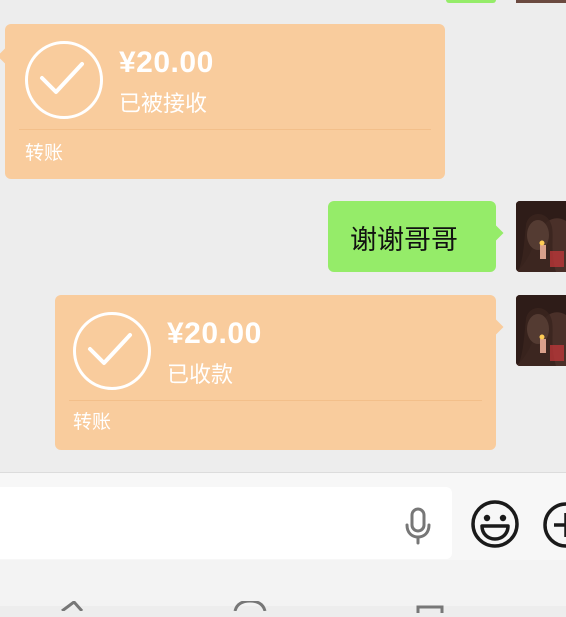 The width and height of the screenshot is (566, 617). I want to click on system-nav-bar, so click(283, 586).